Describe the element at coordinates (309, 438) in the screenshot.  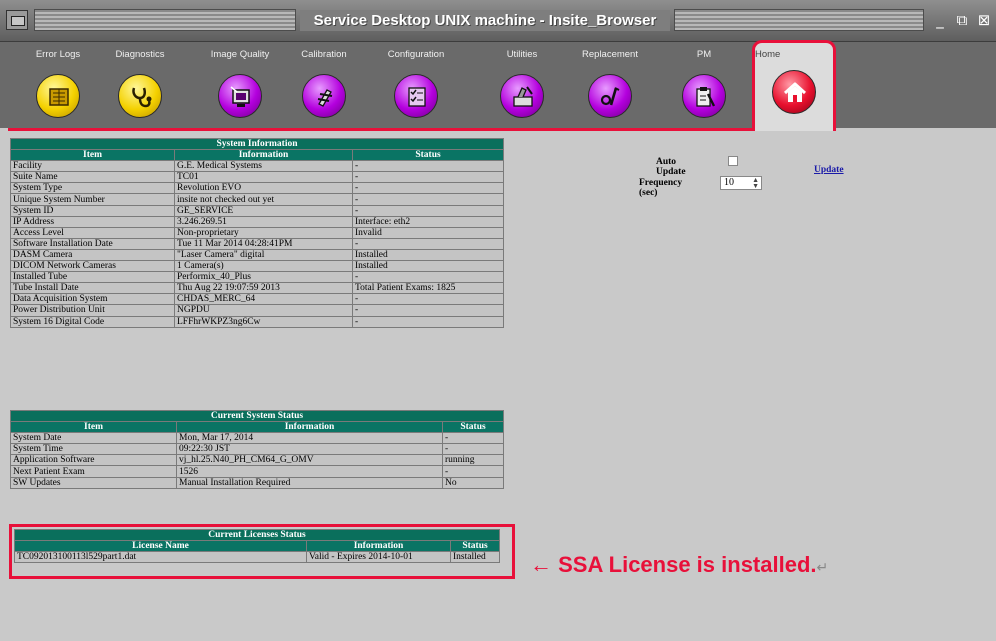
I see `cell-information: Mon, Mar 17, 2014` at that location.